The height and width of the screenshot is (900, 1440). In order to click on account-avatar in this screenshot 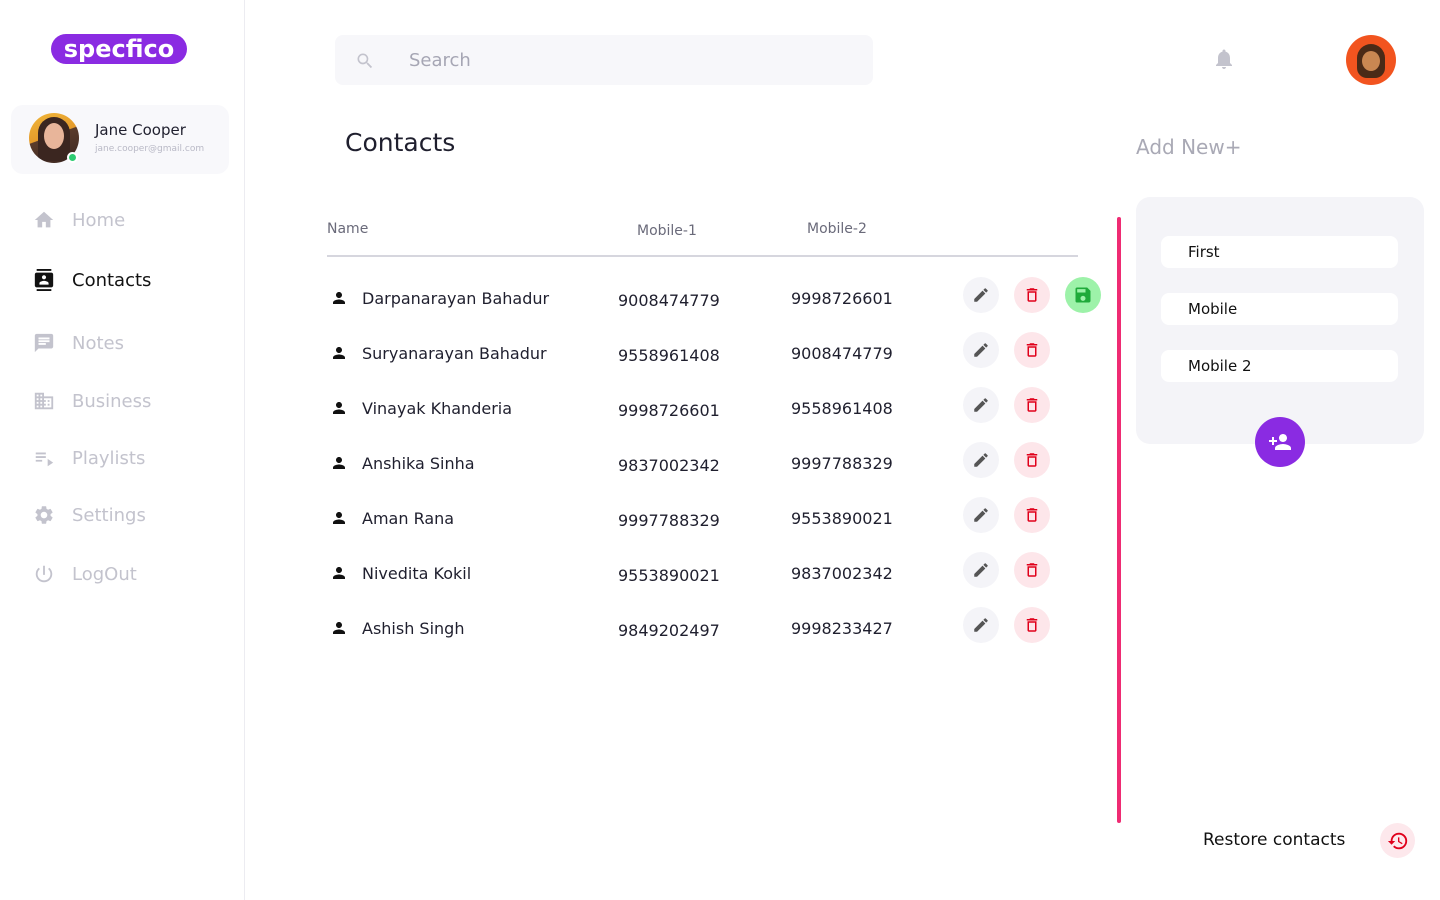, I will do `click(1371, 60)`.